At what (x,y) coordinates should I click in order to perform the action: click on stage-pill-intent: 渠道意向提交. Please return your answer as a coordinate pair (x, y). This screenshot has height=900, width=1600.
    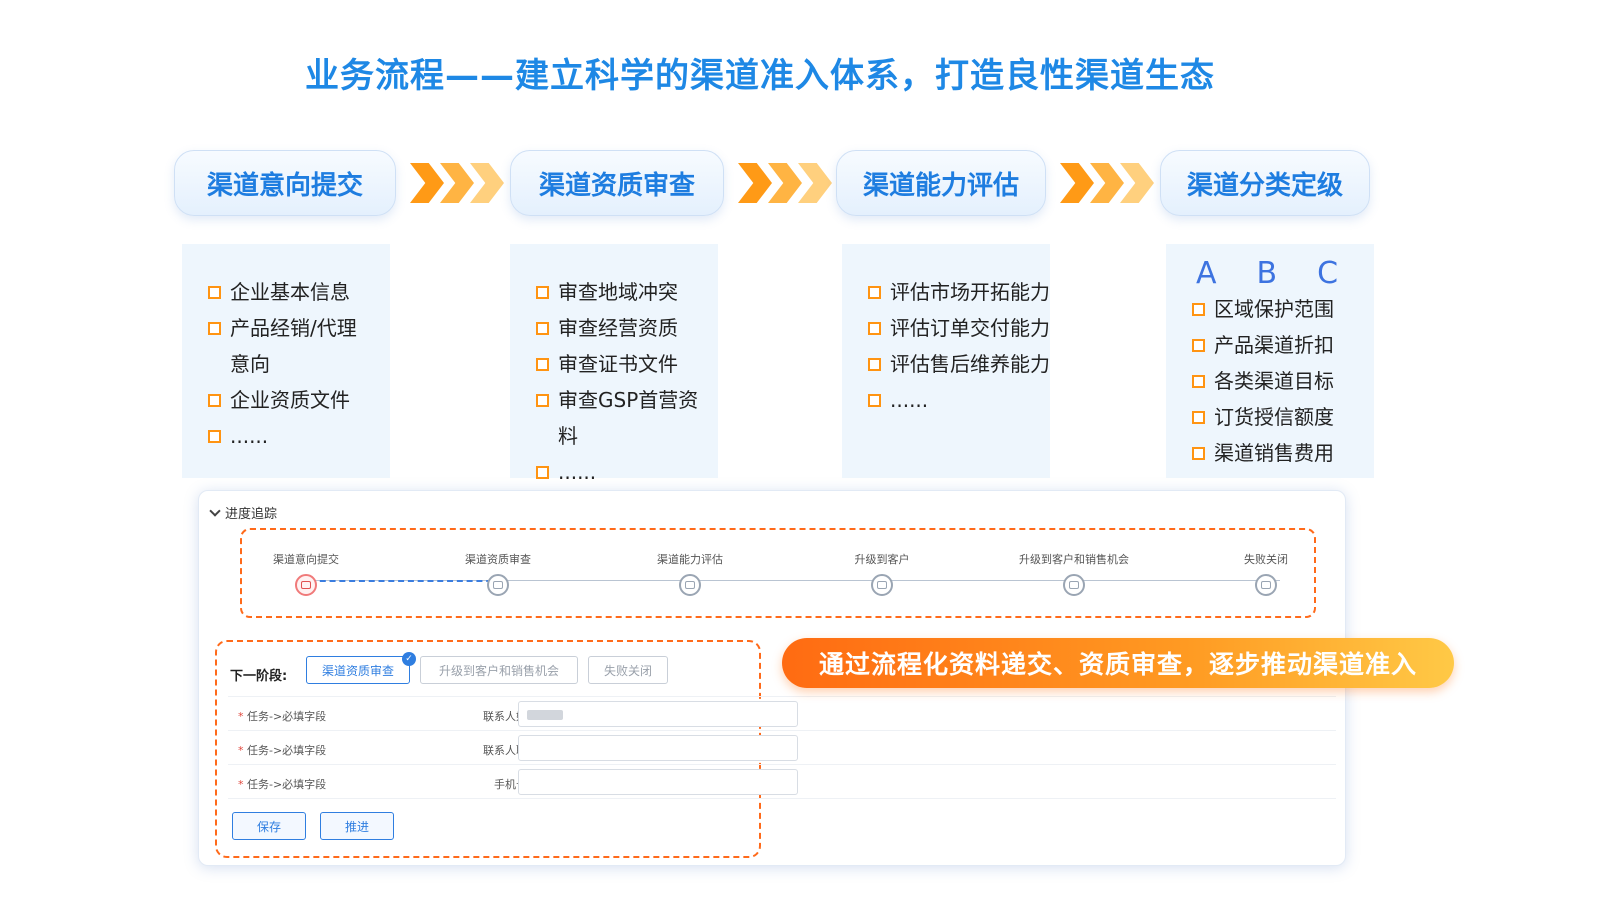
    Looking at the image, I should click on (285, 183).